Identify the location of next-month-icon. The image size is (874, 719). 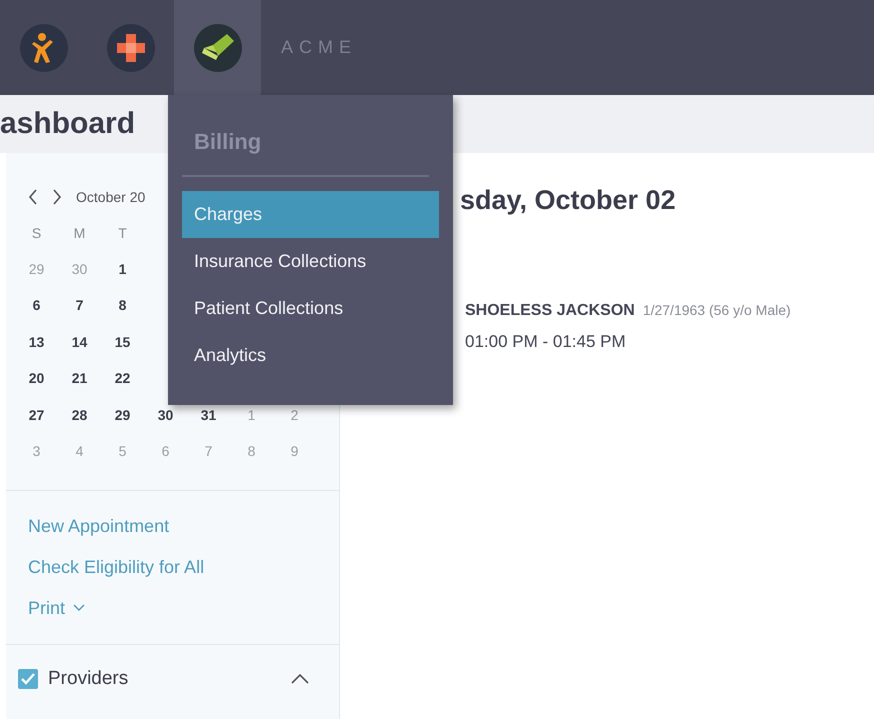
(57, 197).